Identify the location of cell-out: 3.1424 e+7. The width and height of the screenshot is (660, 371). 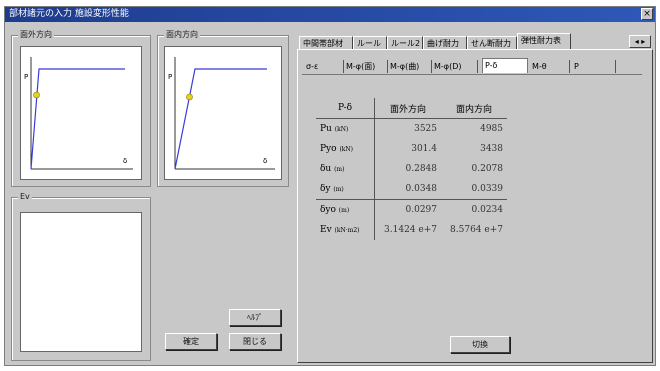
(410, 230).